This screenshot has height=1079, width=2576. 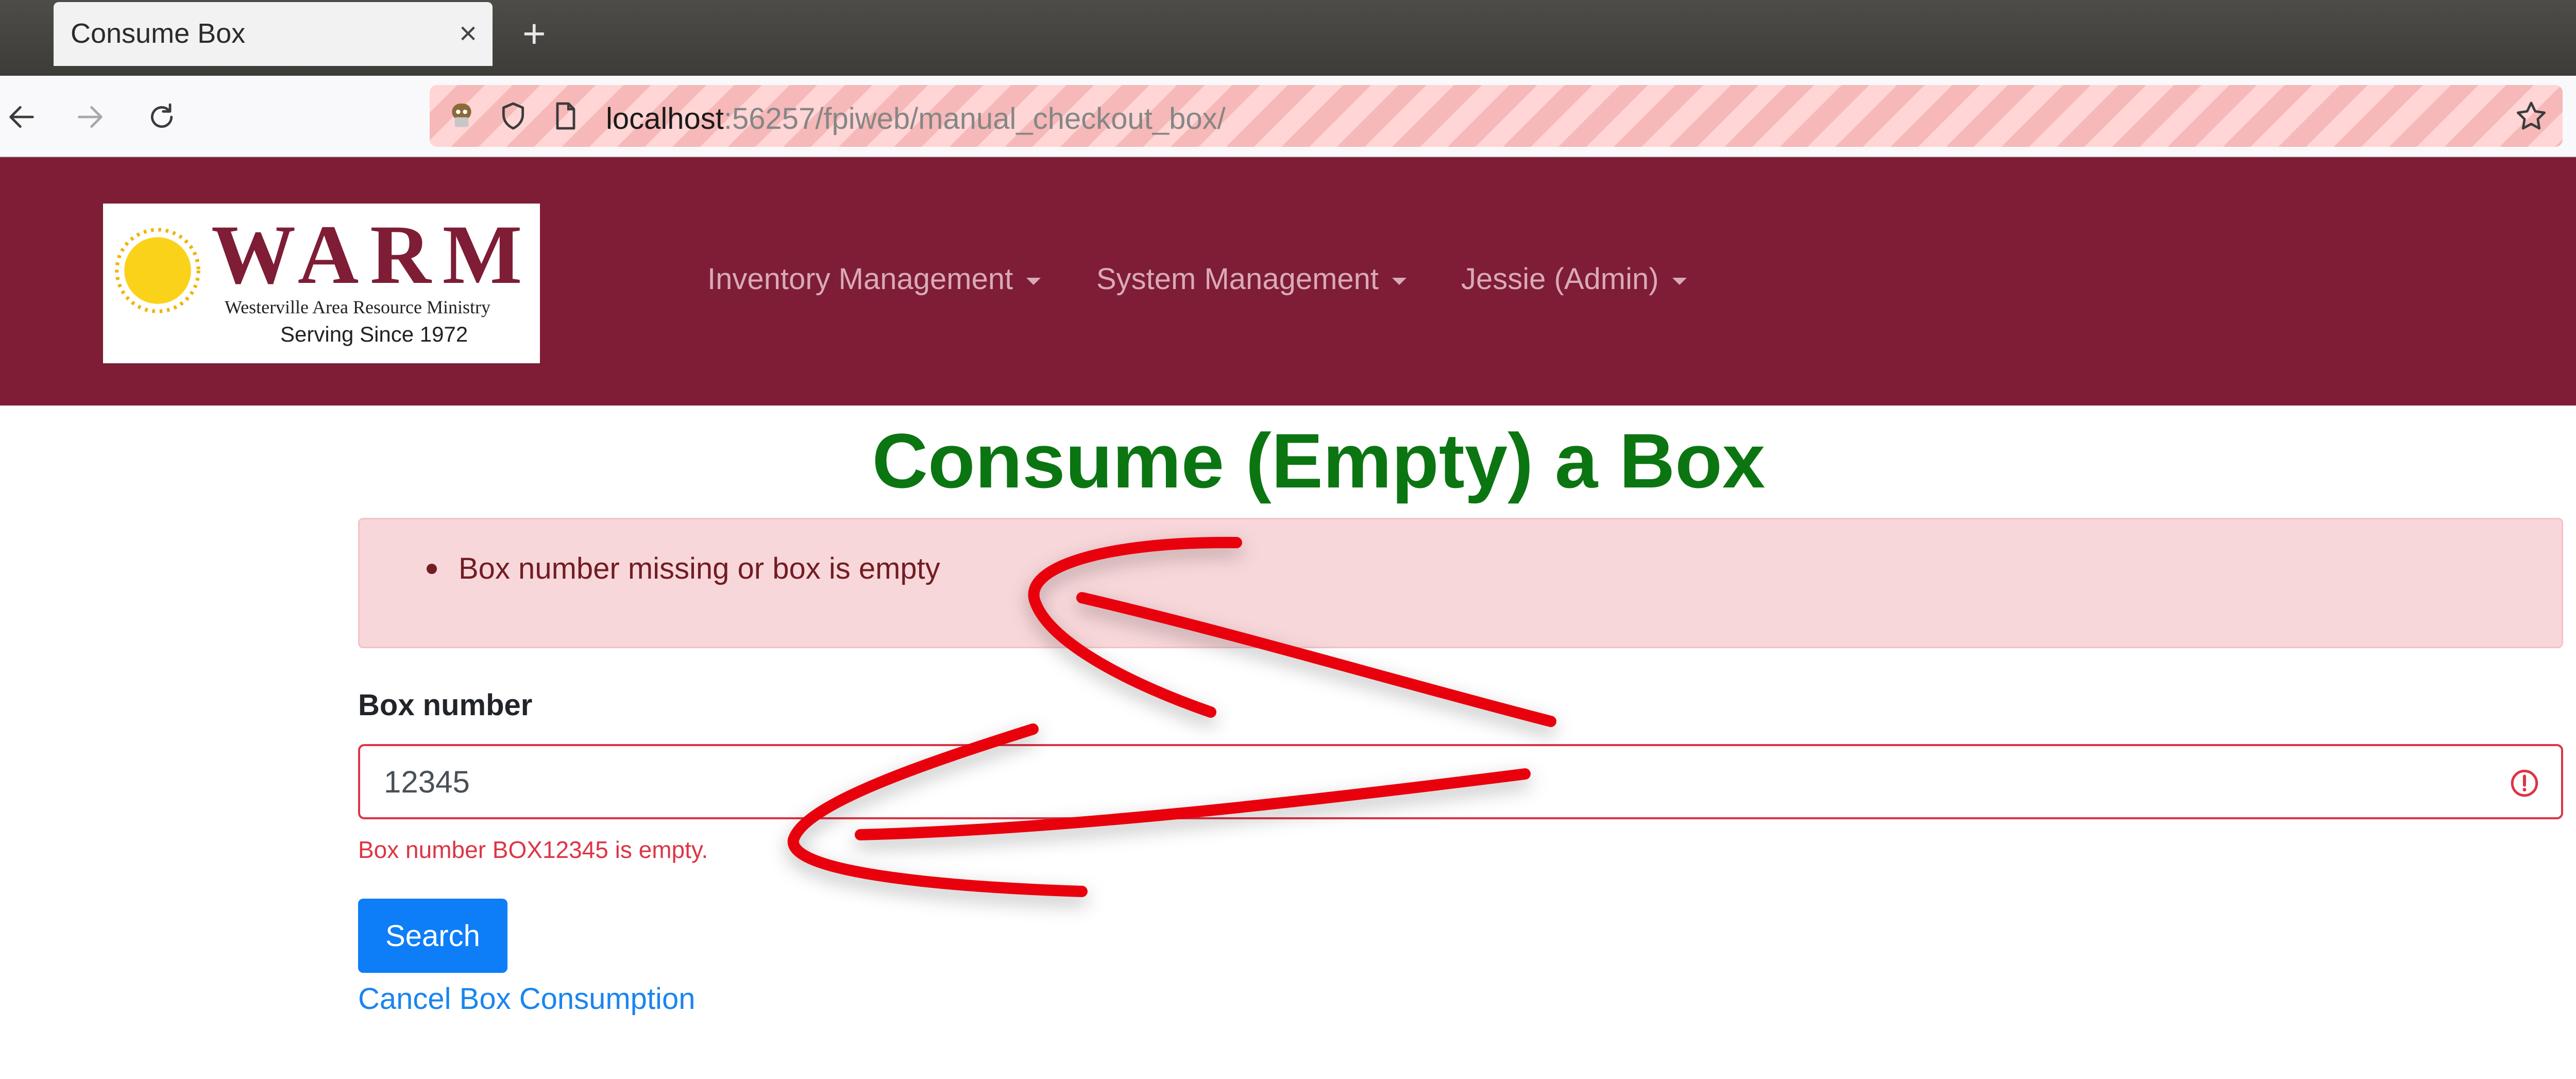 I want to click on box-number-label: Box number, so click(x=445, y=705).